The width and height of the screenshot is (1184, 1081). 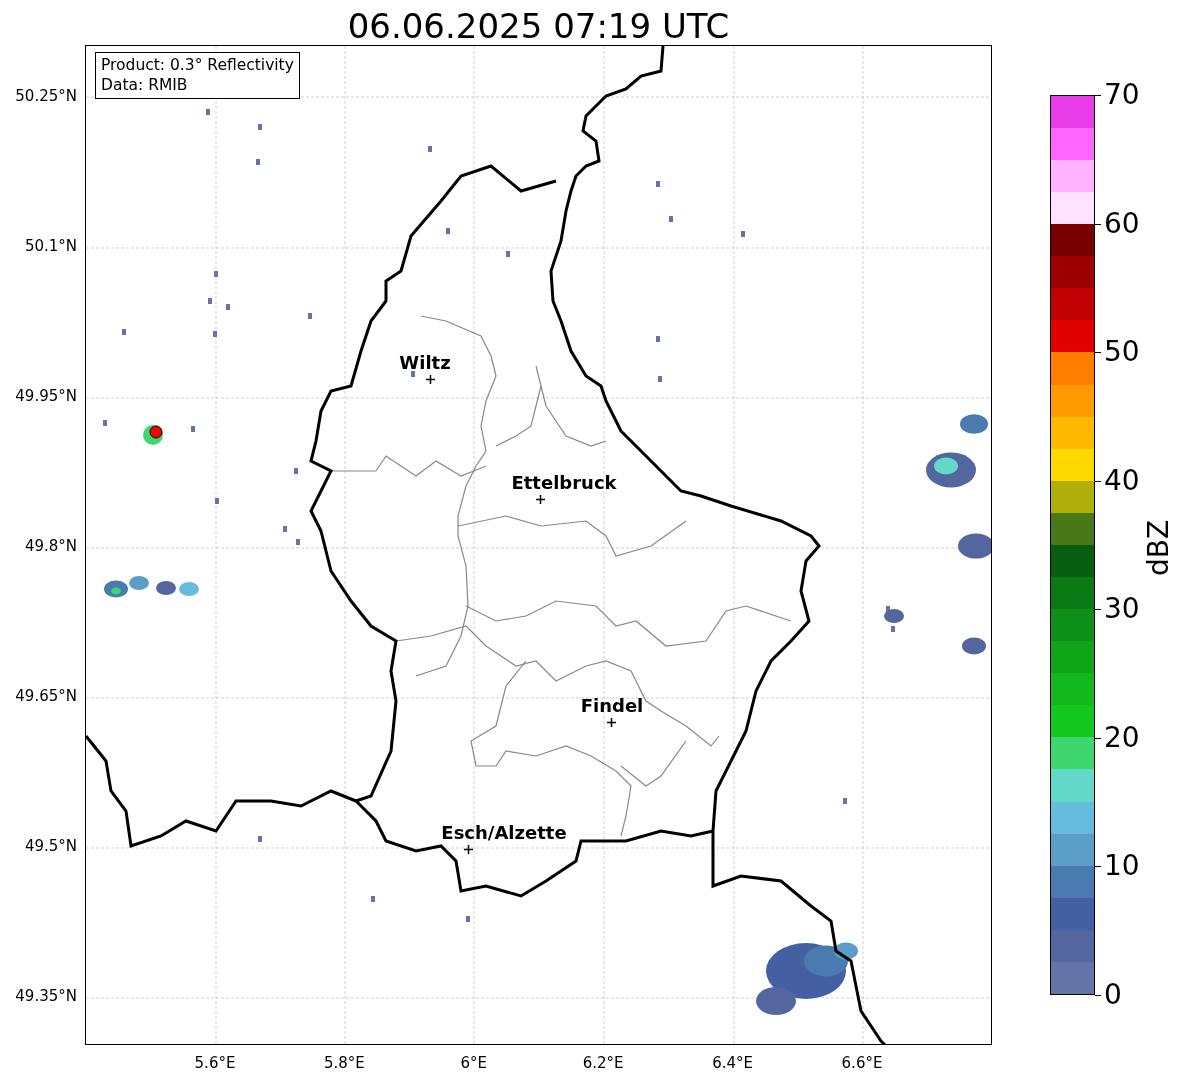 I want to click on scale-label: 70, so click(x=1122, y=95).